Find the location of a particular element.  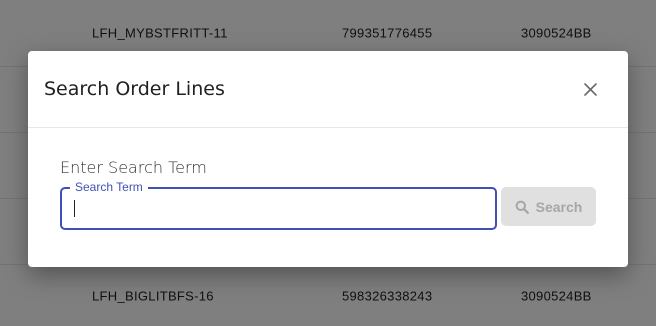

search-button: Search is located at coordinates (548, 206).